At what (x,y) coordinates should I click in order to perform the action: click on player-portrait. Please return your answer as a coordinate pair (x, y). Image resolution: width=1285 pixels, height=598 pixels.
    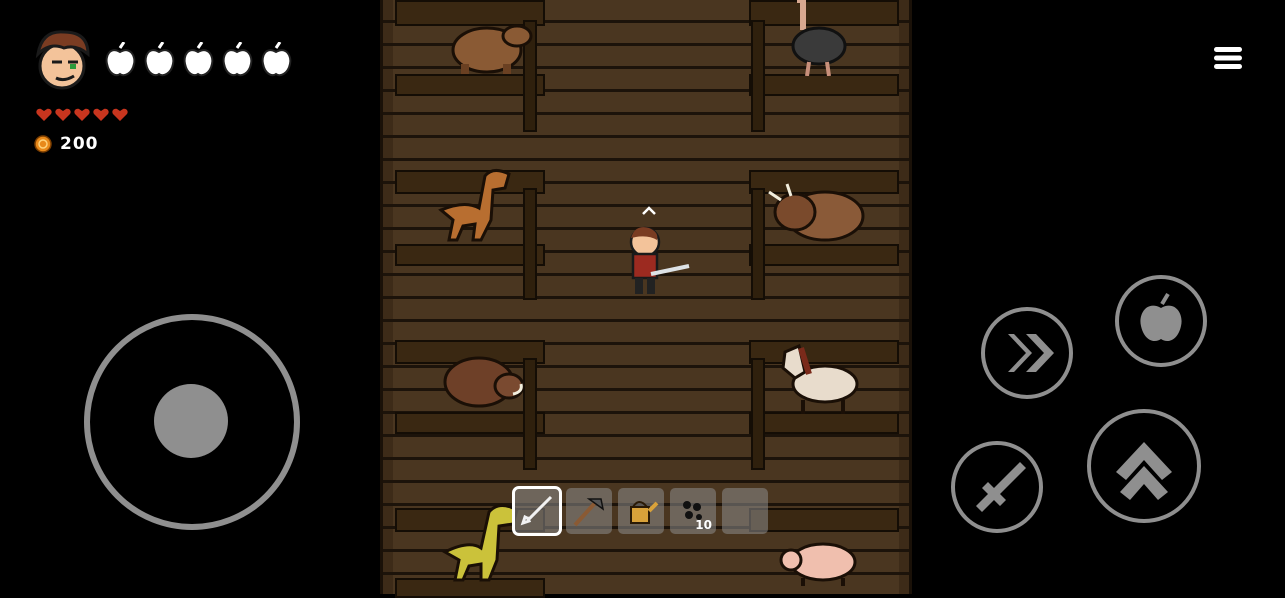
    Looking at the image, I should click on (62, 60).